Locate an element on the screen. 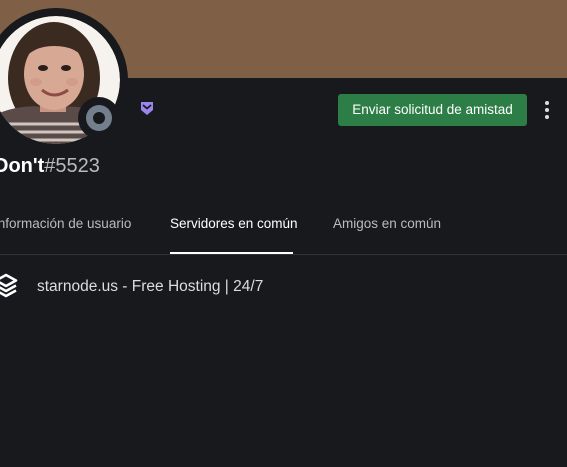 The width and height of the screenshot is (567, 467). username: Don't is located at coordinates (22, 166).